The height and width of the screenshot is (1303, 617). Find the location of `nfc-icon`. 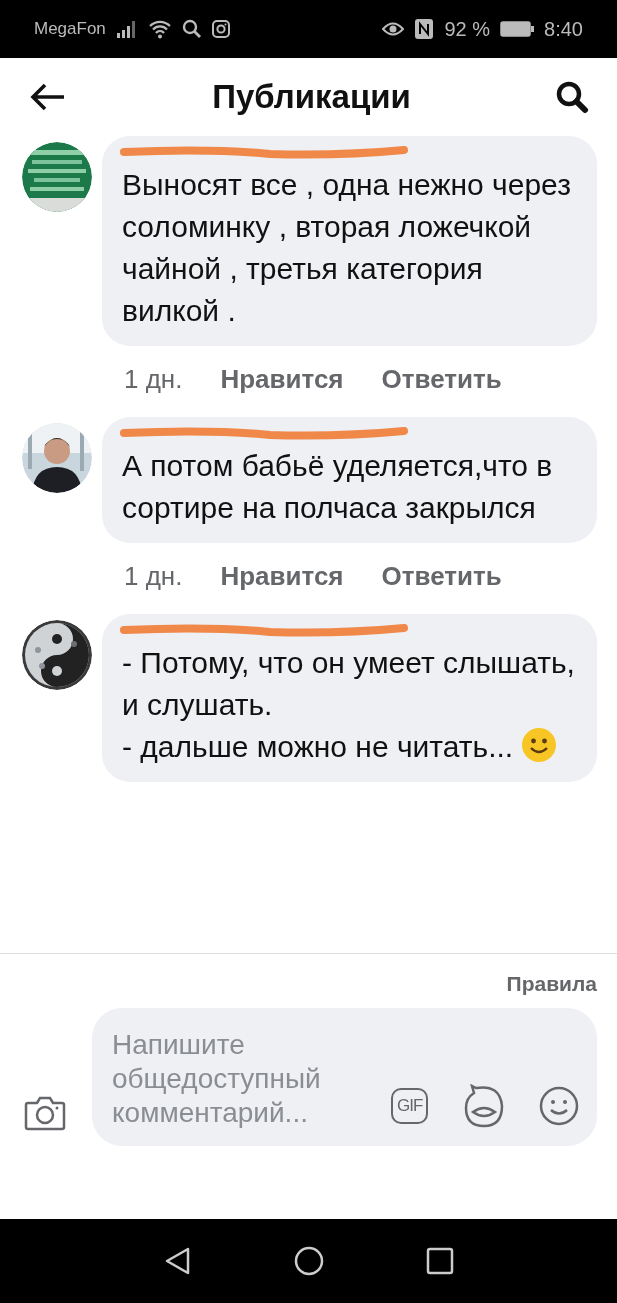

nfc-icon is located at coordinates (424, 29).